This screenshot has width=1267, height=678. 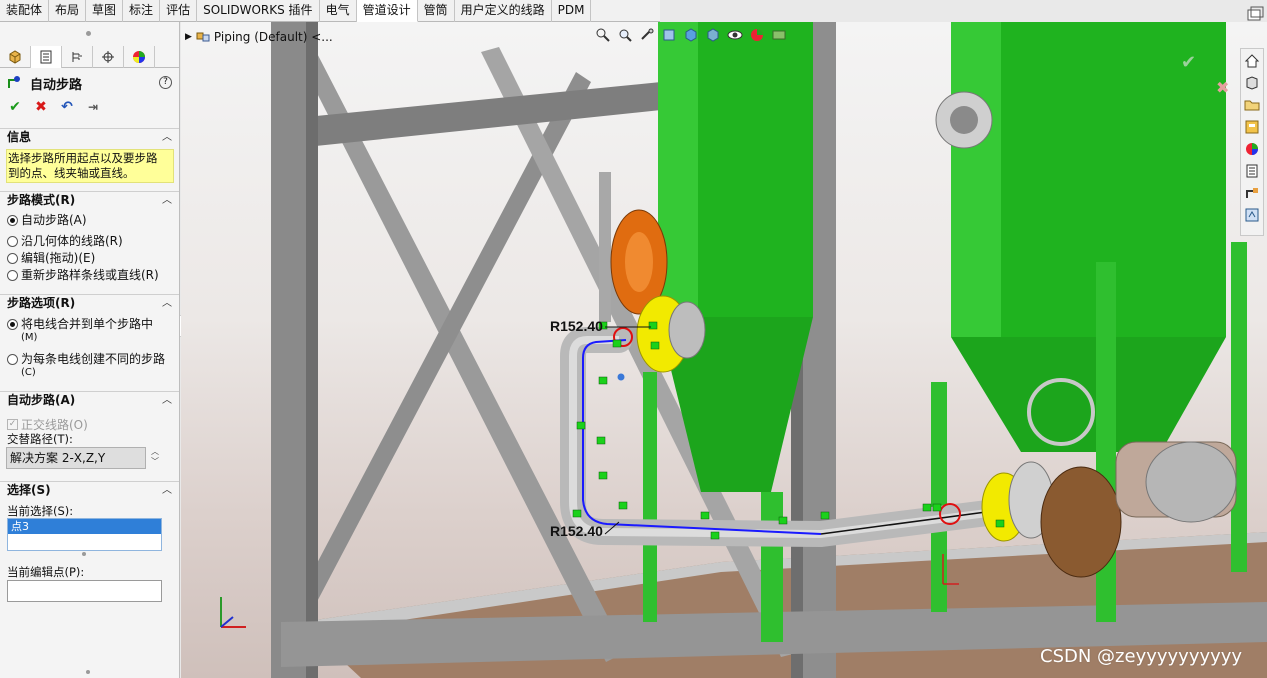 I want to click on custom-properties-icon, so click(x=1252, y=171).